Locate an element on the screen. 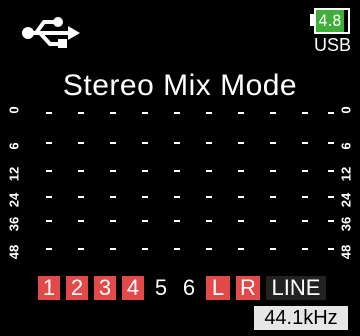  channel-4: 4 is located at coordinates (133, 288).